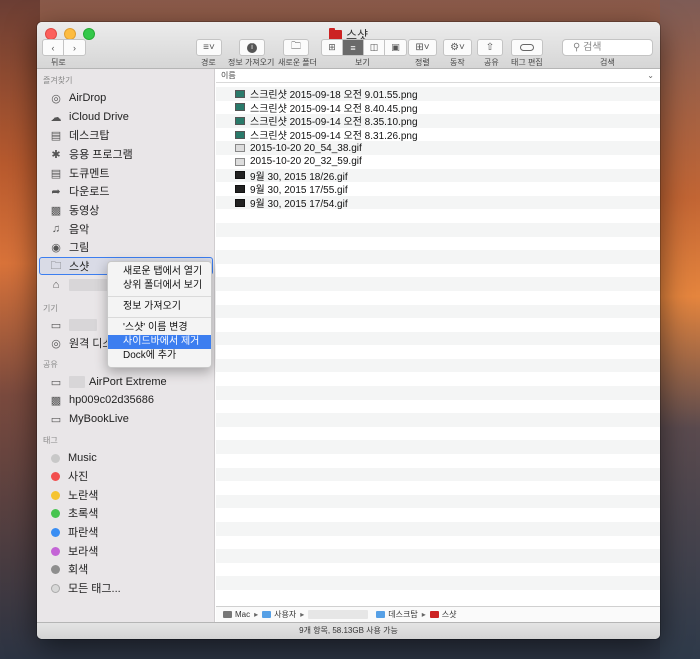 The height and width of the screenshot is (659, 700). What do you see at coordinates (159, 342) in the screenshot?
I see `menu-item-remove-from-sidebar: 사이드바에서 제거` at bounding box center [159, 342].